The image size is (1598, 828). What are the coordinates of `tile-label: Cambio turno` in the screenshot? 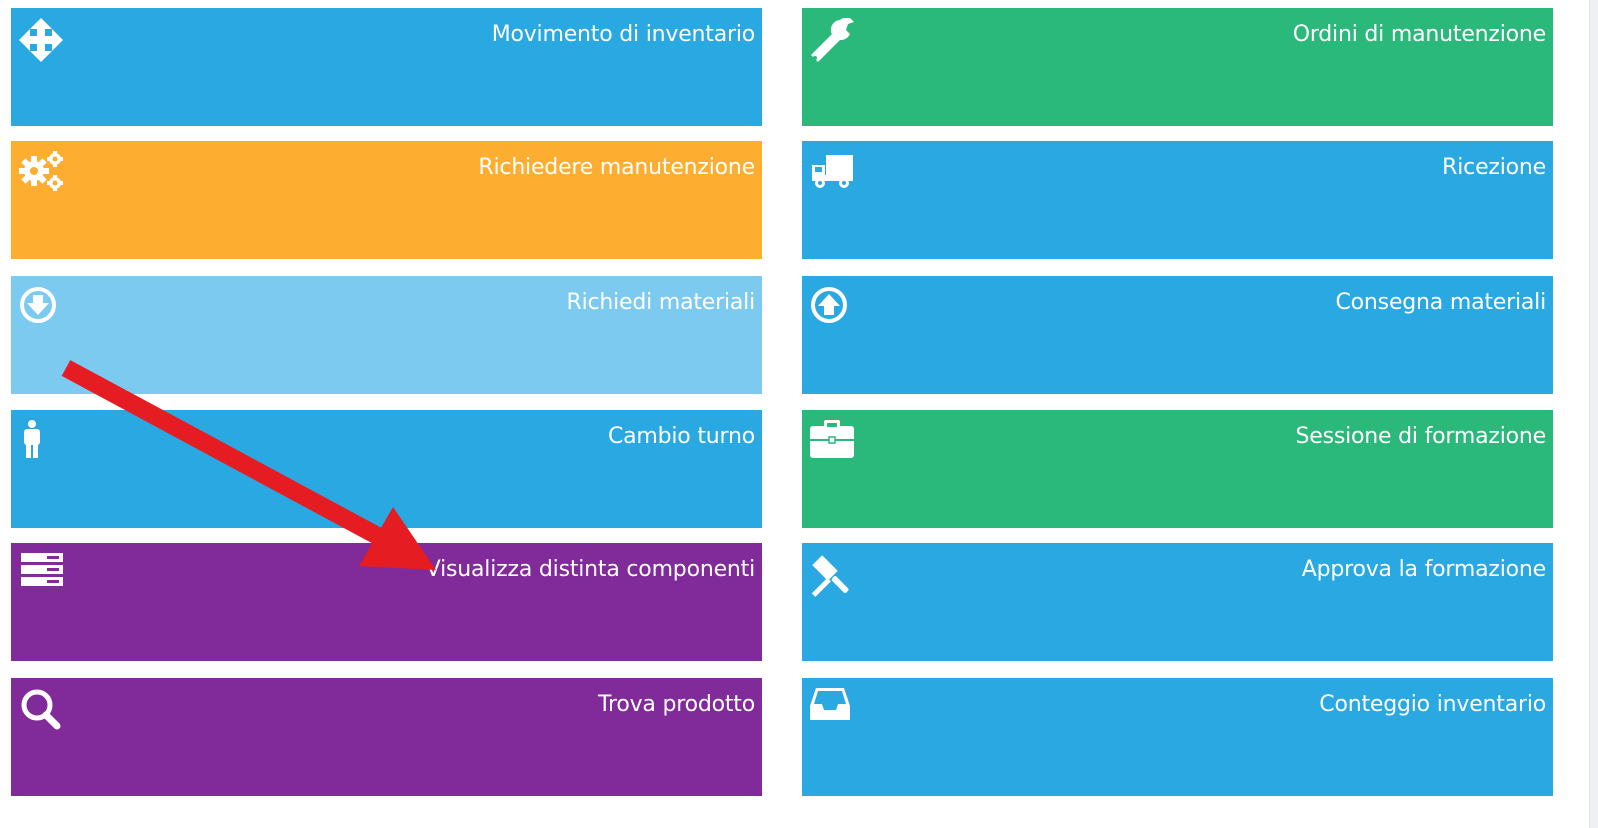 It's located at (681, 436).